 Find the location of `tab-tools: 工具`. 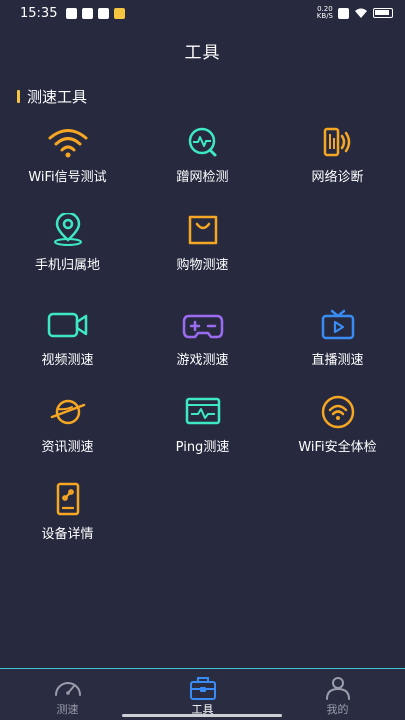

tab-tools: 工具 is located at coordinates (202, 693).